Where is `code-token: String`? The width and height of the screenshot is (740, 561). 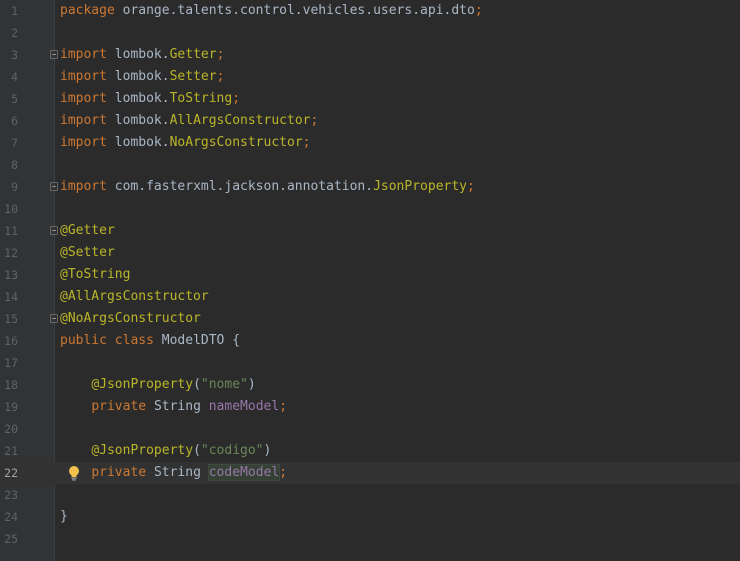
code-token: String is located at coordinates (181, 406).